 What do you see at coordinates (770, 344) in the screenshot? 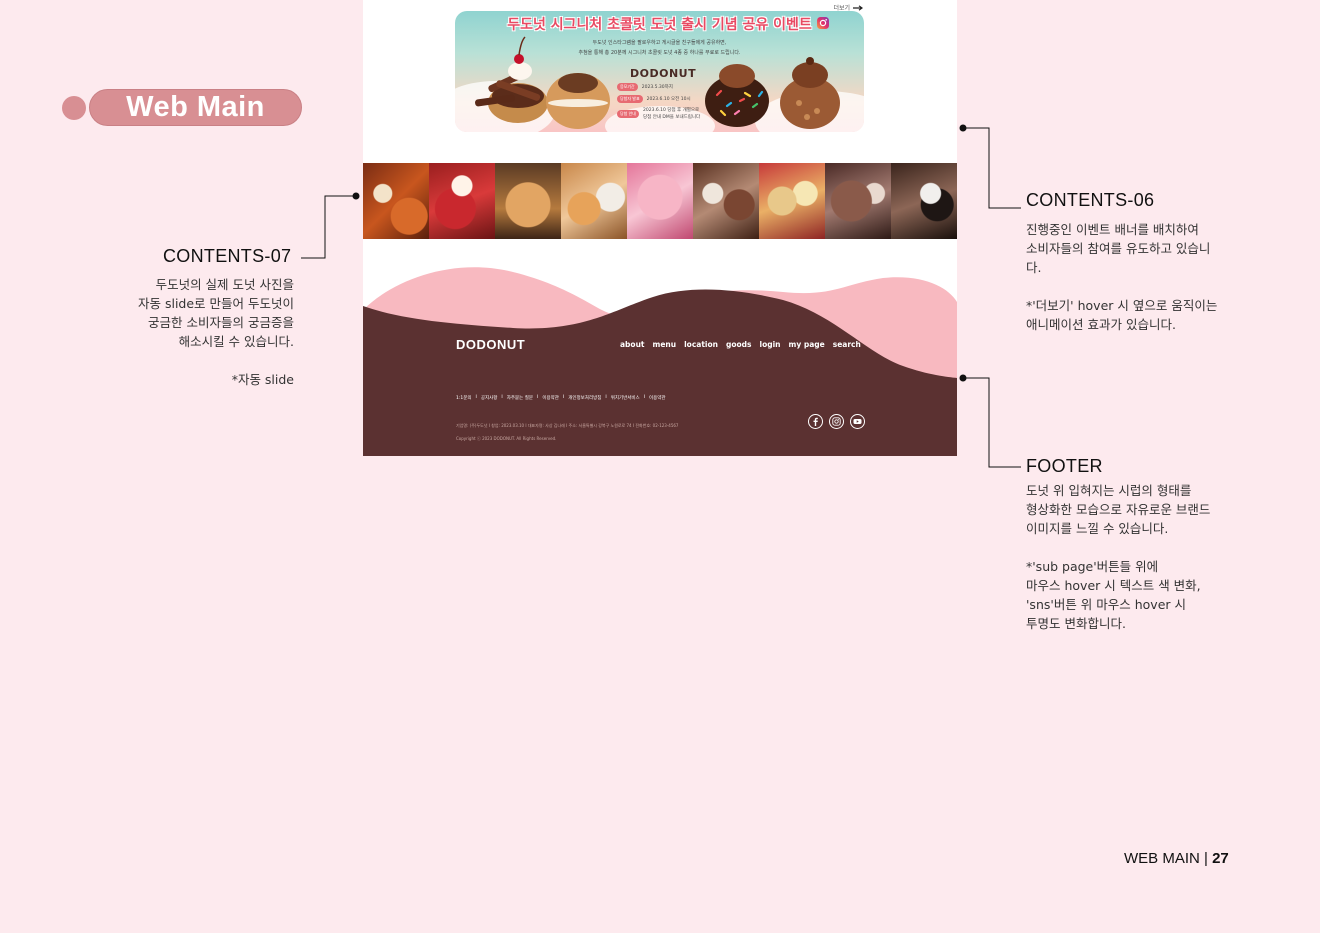
I see `footer-nav-login: login` at bounding box center [770, 344].